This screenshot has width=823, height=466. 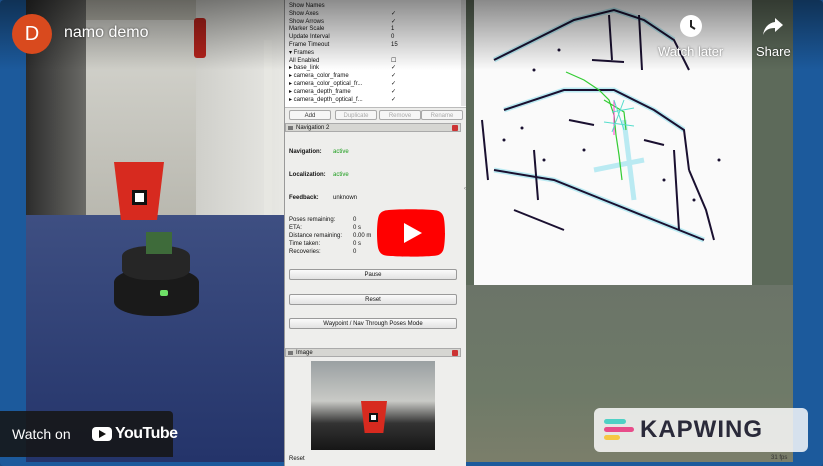 I want to click on navigation-panel-header: Navigation 2, so click(x=373, y=127).